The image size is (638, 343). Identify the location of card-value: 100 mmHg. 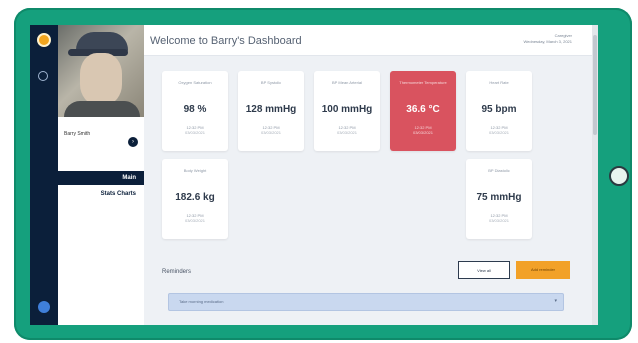
(347, 109).